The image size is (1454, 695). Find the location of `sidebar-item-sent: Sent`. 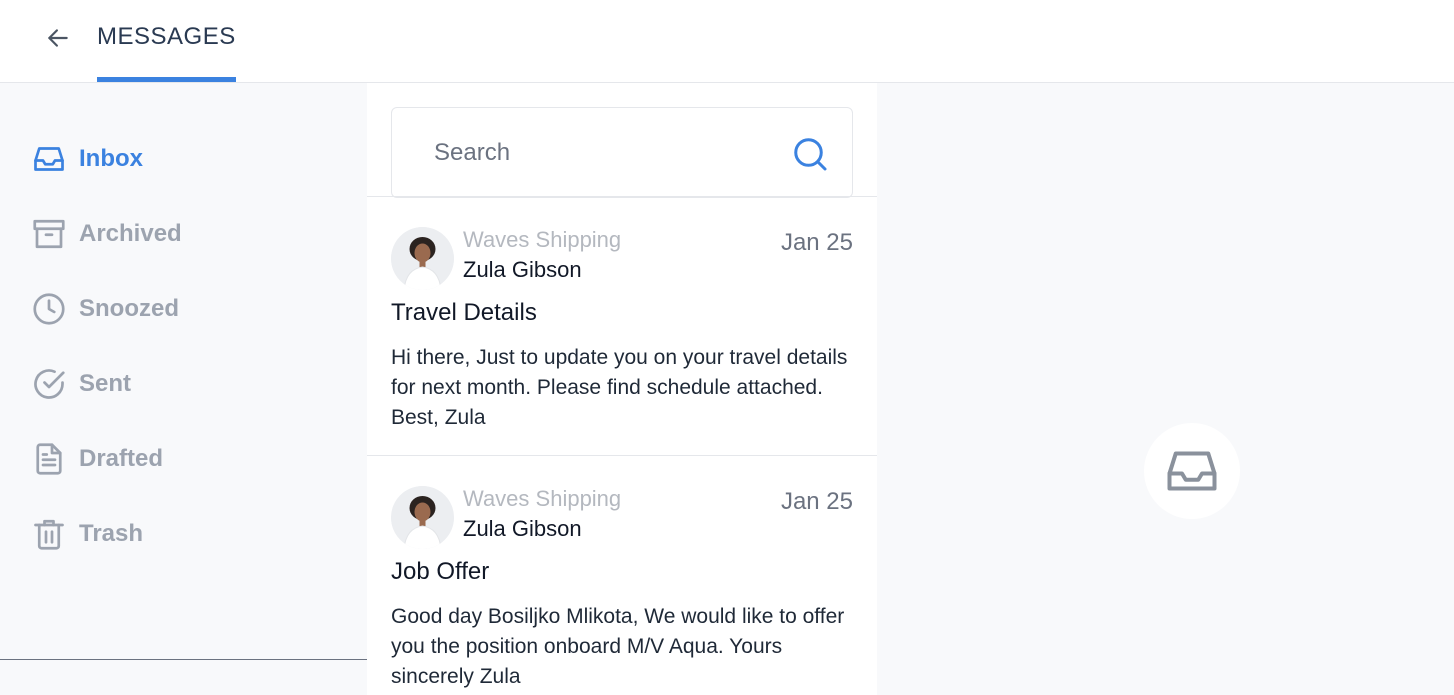

sidebar-item-sent: Sent is located at coordinates (80, 384).